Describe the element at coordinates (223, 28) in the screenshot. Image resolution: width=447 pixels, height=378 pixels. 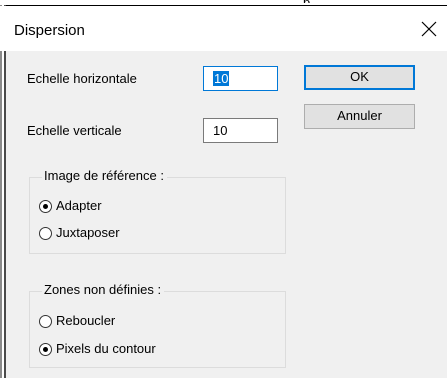
I see `title-bar: Dispersion` at that location.